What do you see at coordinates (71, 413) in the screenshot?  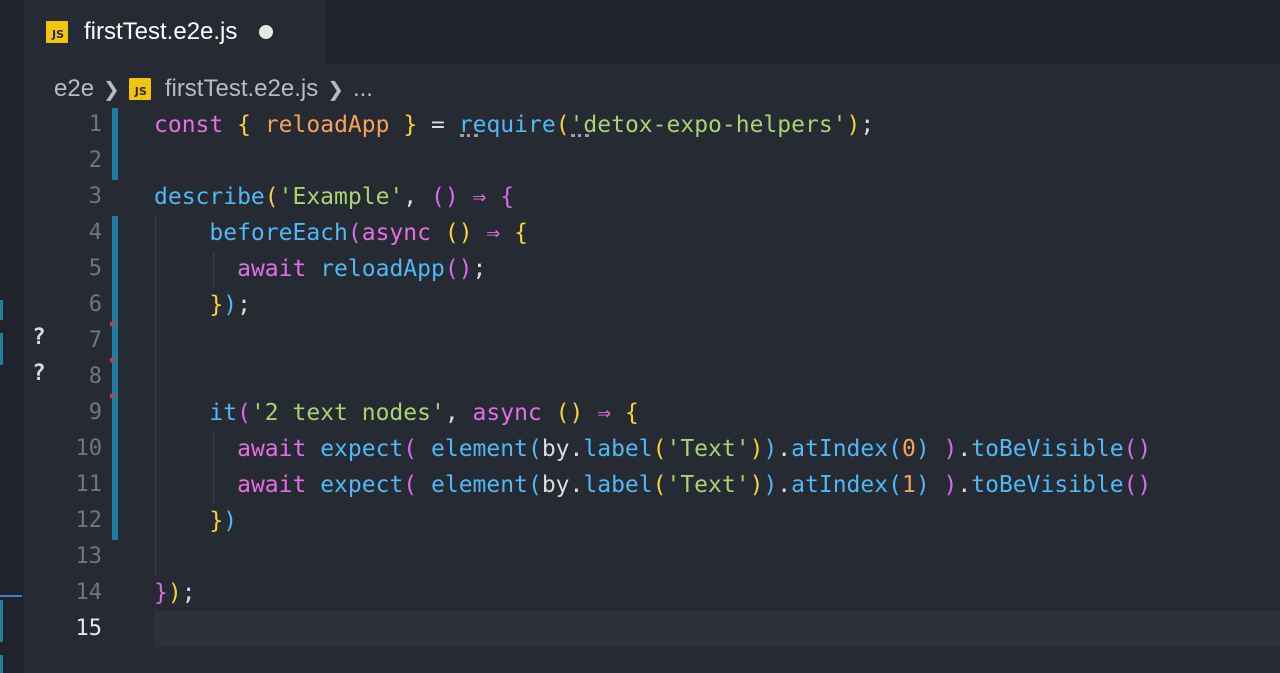 I see `line-number: 9` at bounding box center [71, 413].